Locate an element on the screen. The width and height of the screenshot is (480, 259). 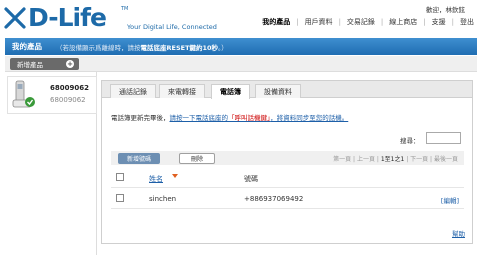
phonebook-intro: 電話簿更新完畢後，請按一下電話底座的「呼叫話機鍵」，將資料同步至您的話機。 is located at coordinates (229, 117).